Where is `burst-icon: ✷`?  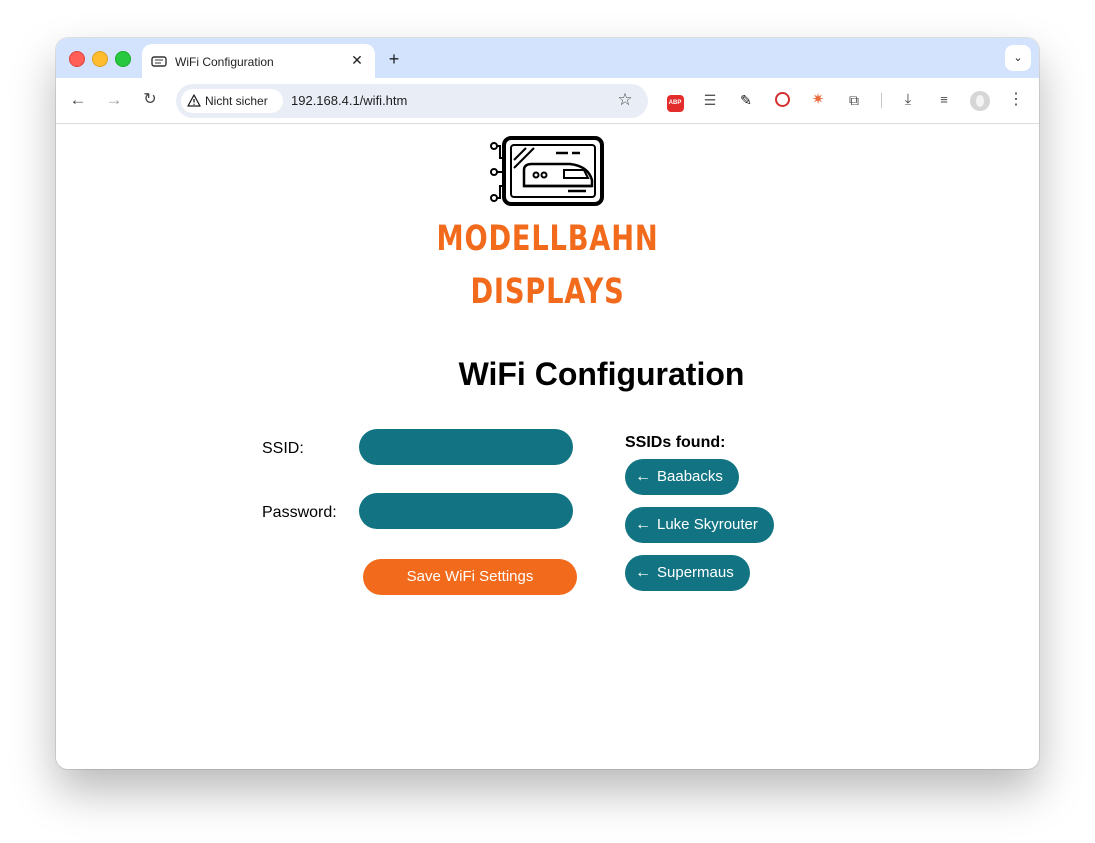
burst-icon: ✷ is located at coordinates (818, 100).